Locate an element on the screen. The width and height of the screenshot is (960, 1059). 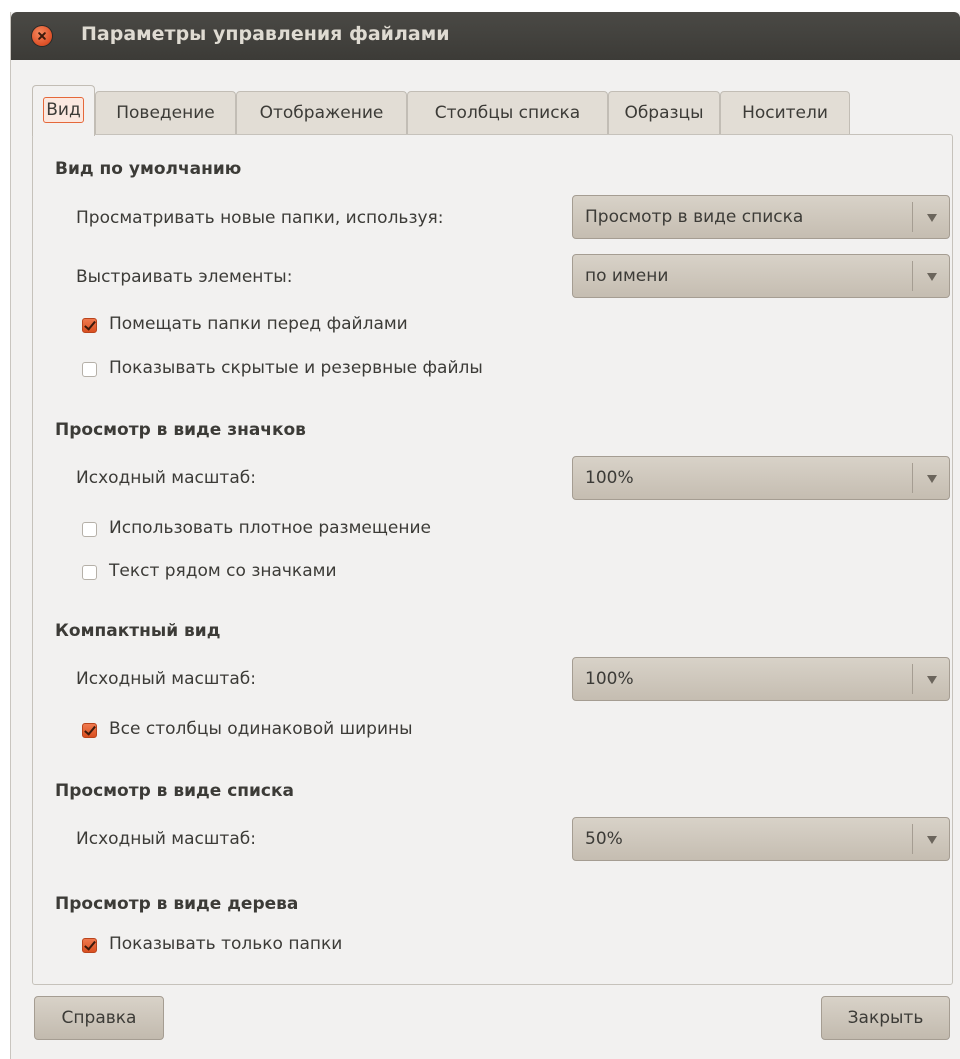
tab-media-label: Носители is located at coordinates (785, 113).